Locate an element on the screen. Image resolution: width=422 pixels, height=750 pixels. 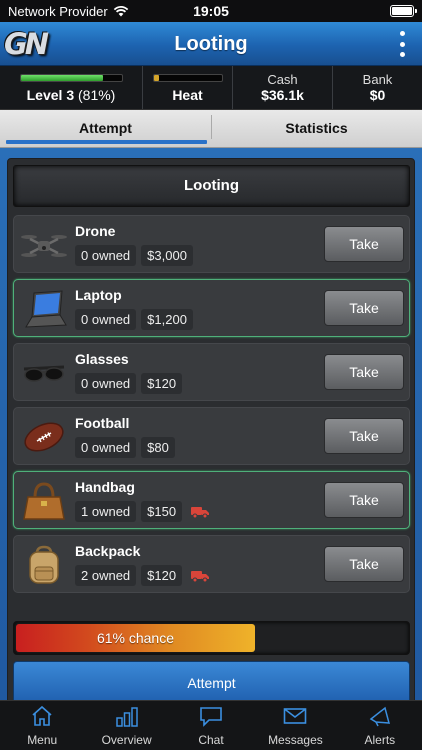
nav-overview: Overview is located at coordinates (126, 725).